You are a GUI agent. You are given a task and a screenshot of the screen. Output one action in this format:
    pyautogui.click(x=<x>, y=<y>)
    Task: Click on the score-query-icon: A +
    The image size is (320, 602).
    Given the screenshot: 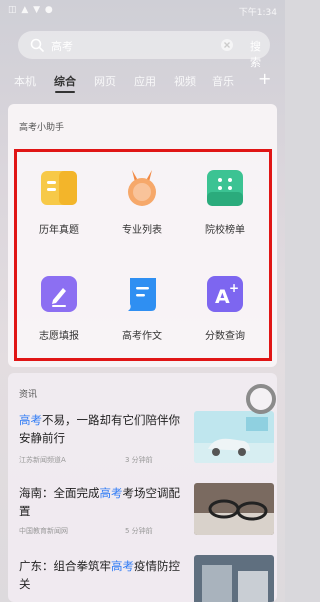 What is the action you would take?
    pyautogui.click(x=225, y=294)
    